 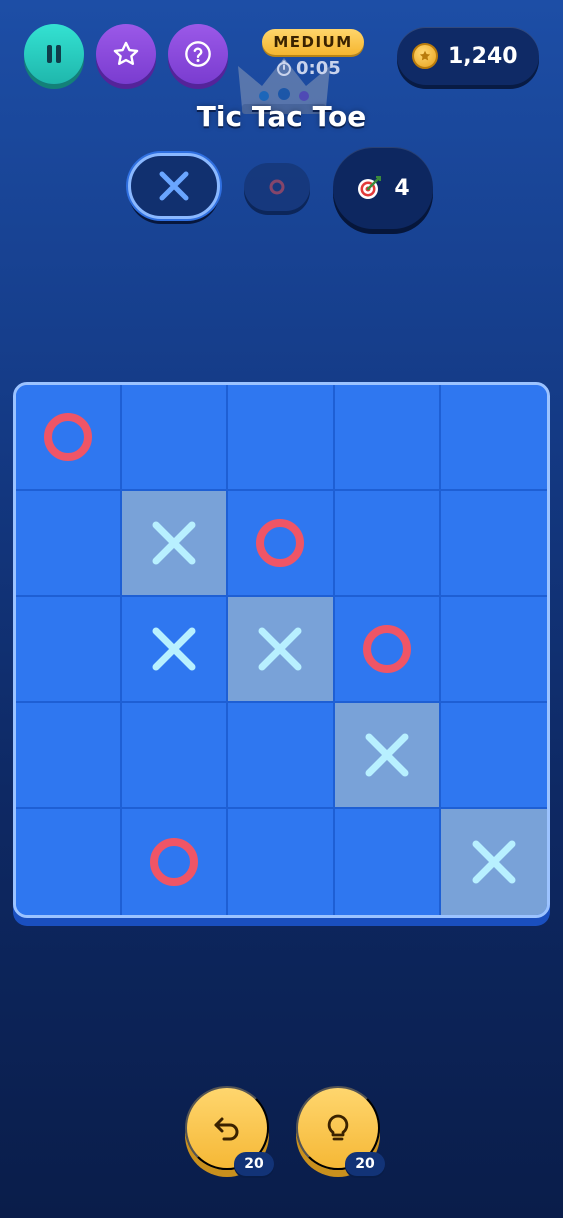 What do you see at coordinates (254, 1164) in the screenshot?
I see `undo-count-badge: 20` at bounding box center [254, 1164].